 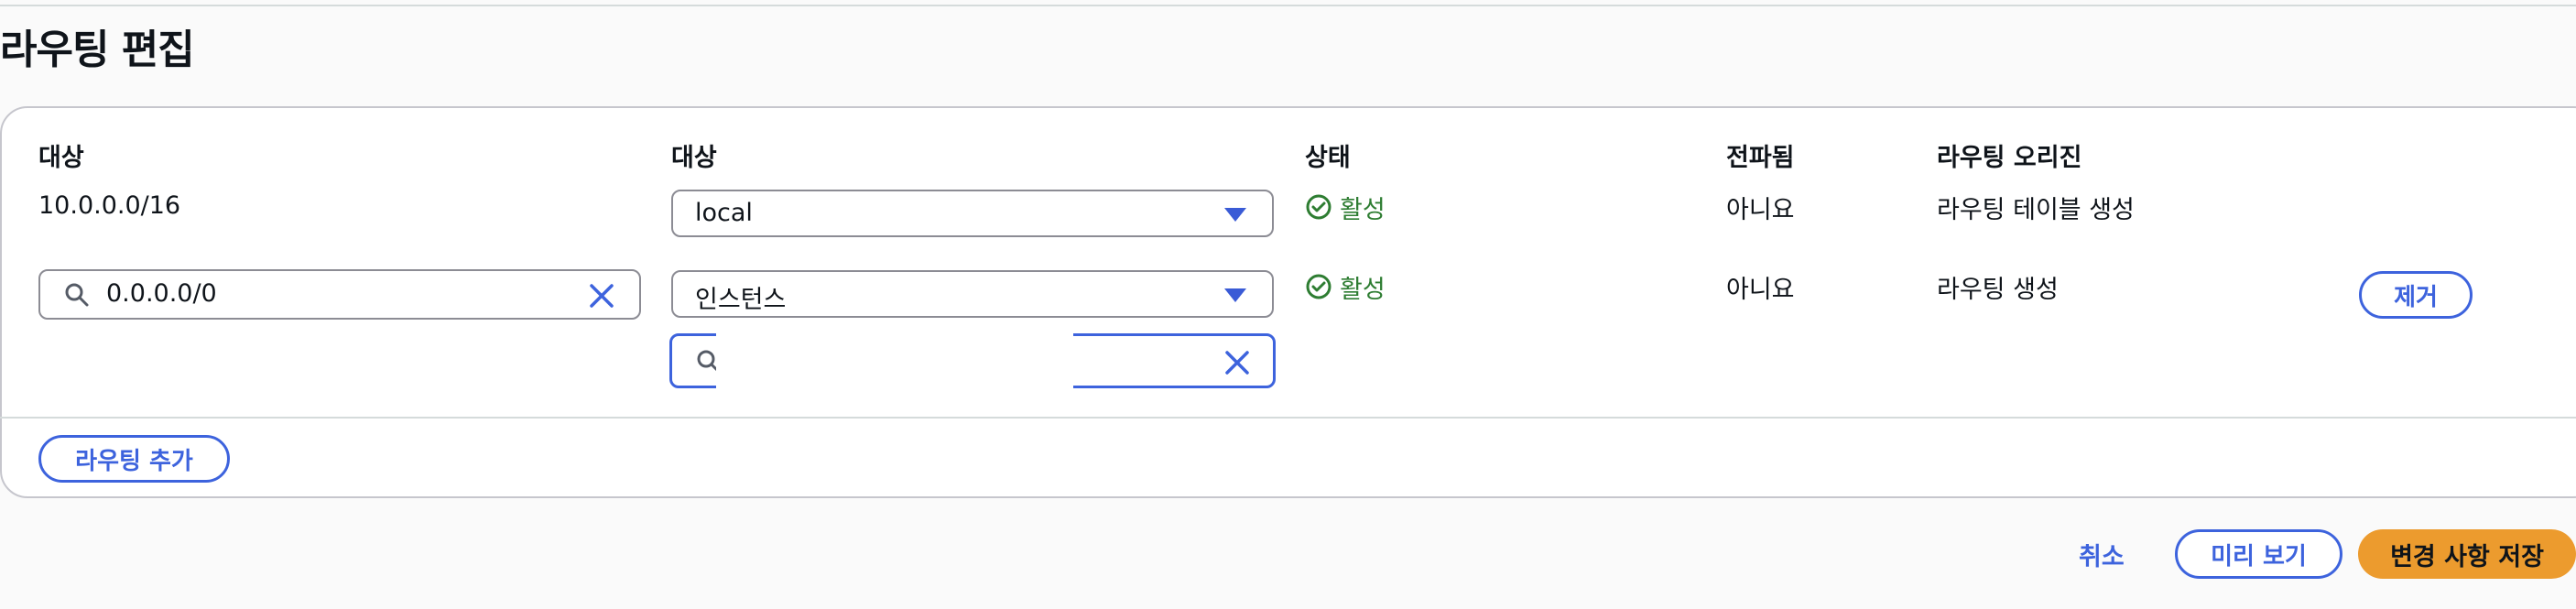 I want to click on column-header-propagated: 전파됨, so click(x=1760, y=158).